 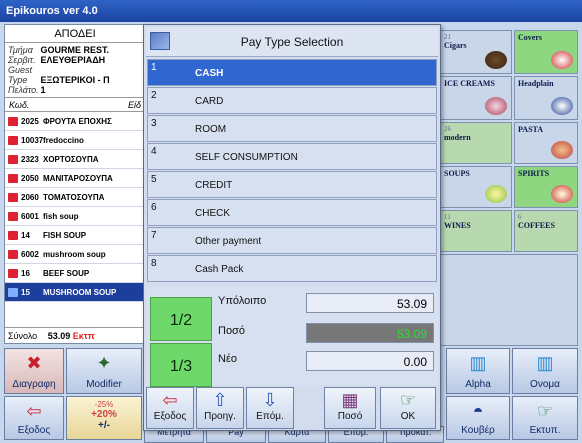 I want to click on info-key: Πελάτο., so click(x=23, y=90).